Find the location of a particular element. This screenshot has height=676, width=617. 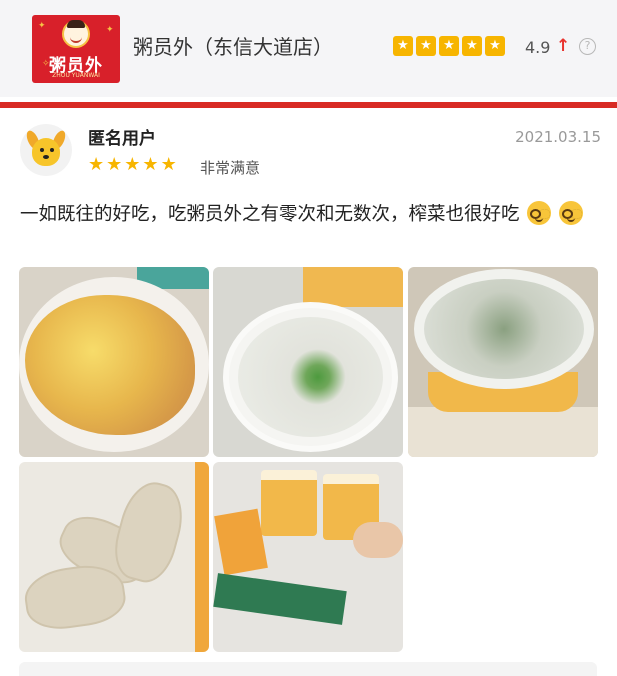

mascot-icon is located at coordinates (76, 34).